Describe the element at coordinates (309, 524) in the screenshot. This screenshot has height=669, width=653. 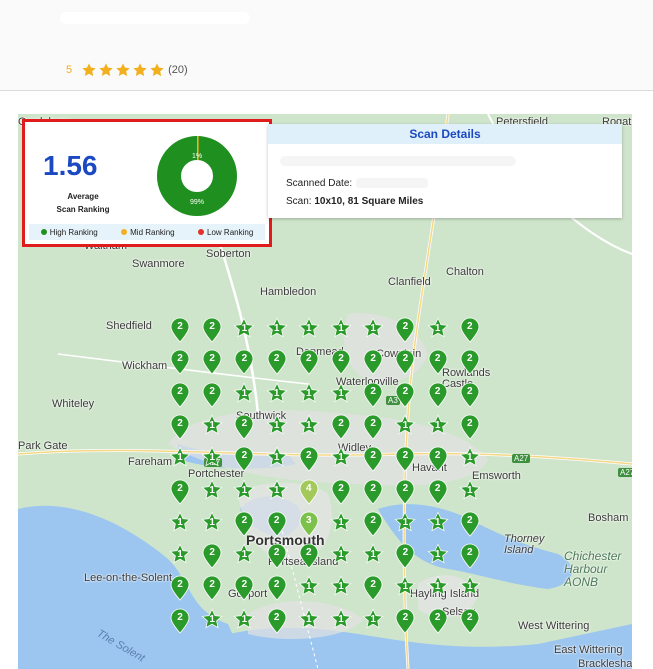
I see `rank-pin-marker: 3` at that location.